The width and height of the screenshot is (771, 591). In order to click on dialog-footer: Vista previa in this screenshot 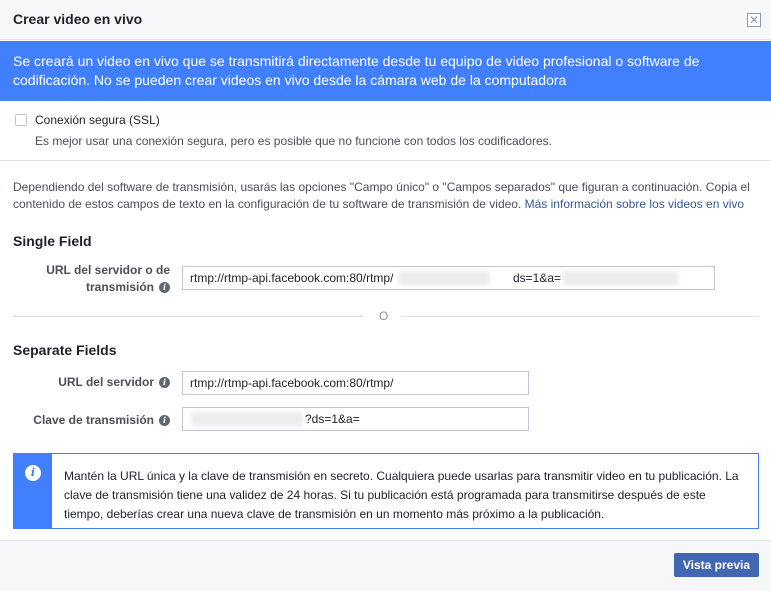, I will do `click(385, 565)`.